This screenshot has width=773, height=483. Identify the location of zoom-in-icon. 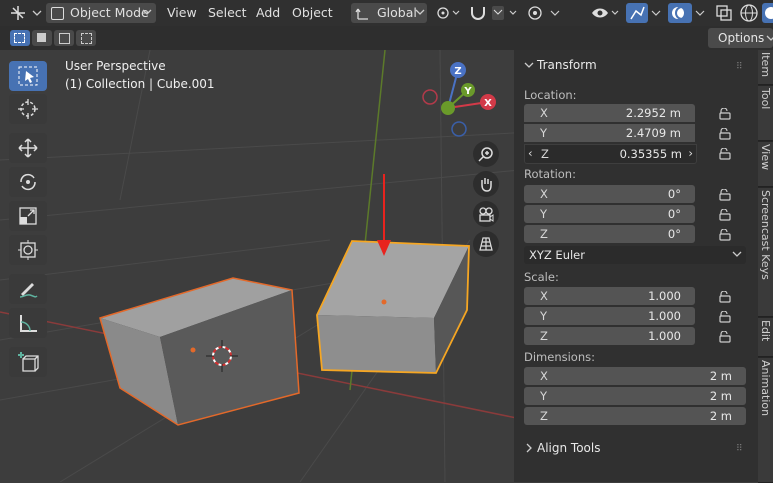
(485, 154).